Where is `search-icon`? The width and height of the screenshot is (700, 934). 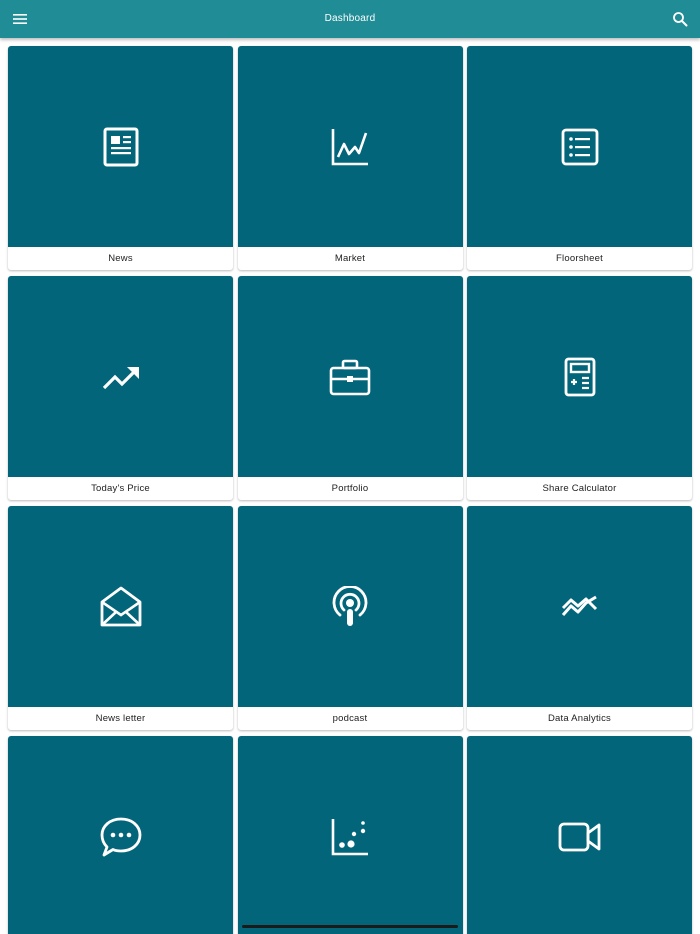 search-icon is located at coordinates (680, 19).